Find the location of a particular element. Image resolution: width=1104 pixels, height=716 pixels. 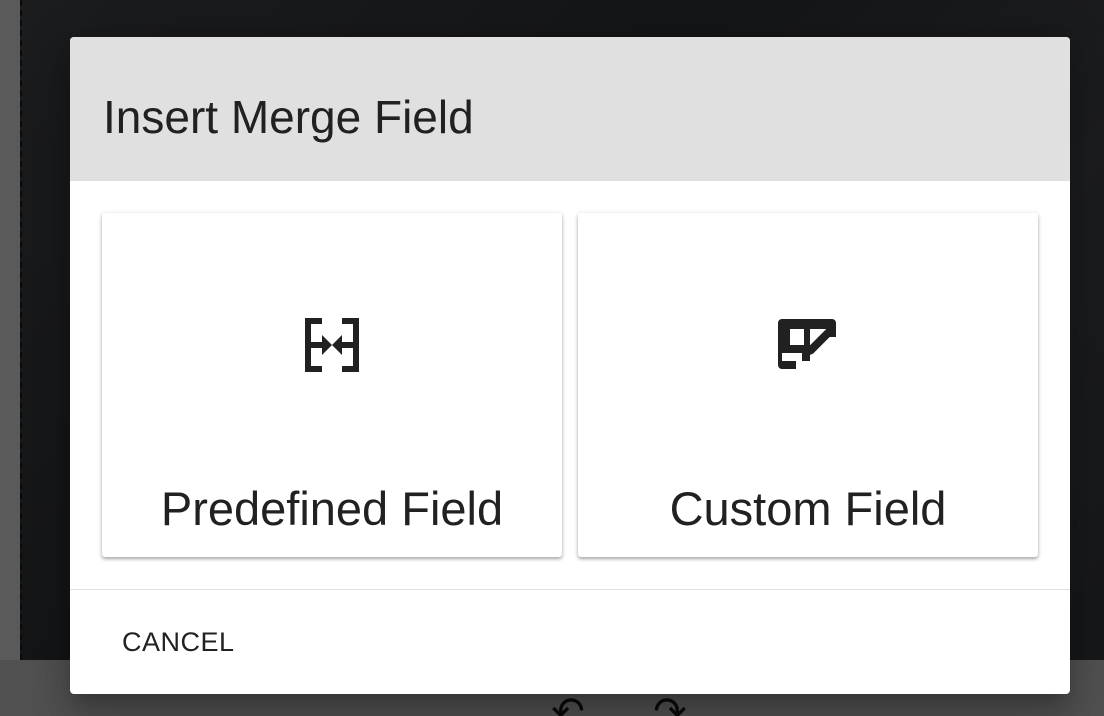

merge-fields-icon is located at coordinates (332, 345).